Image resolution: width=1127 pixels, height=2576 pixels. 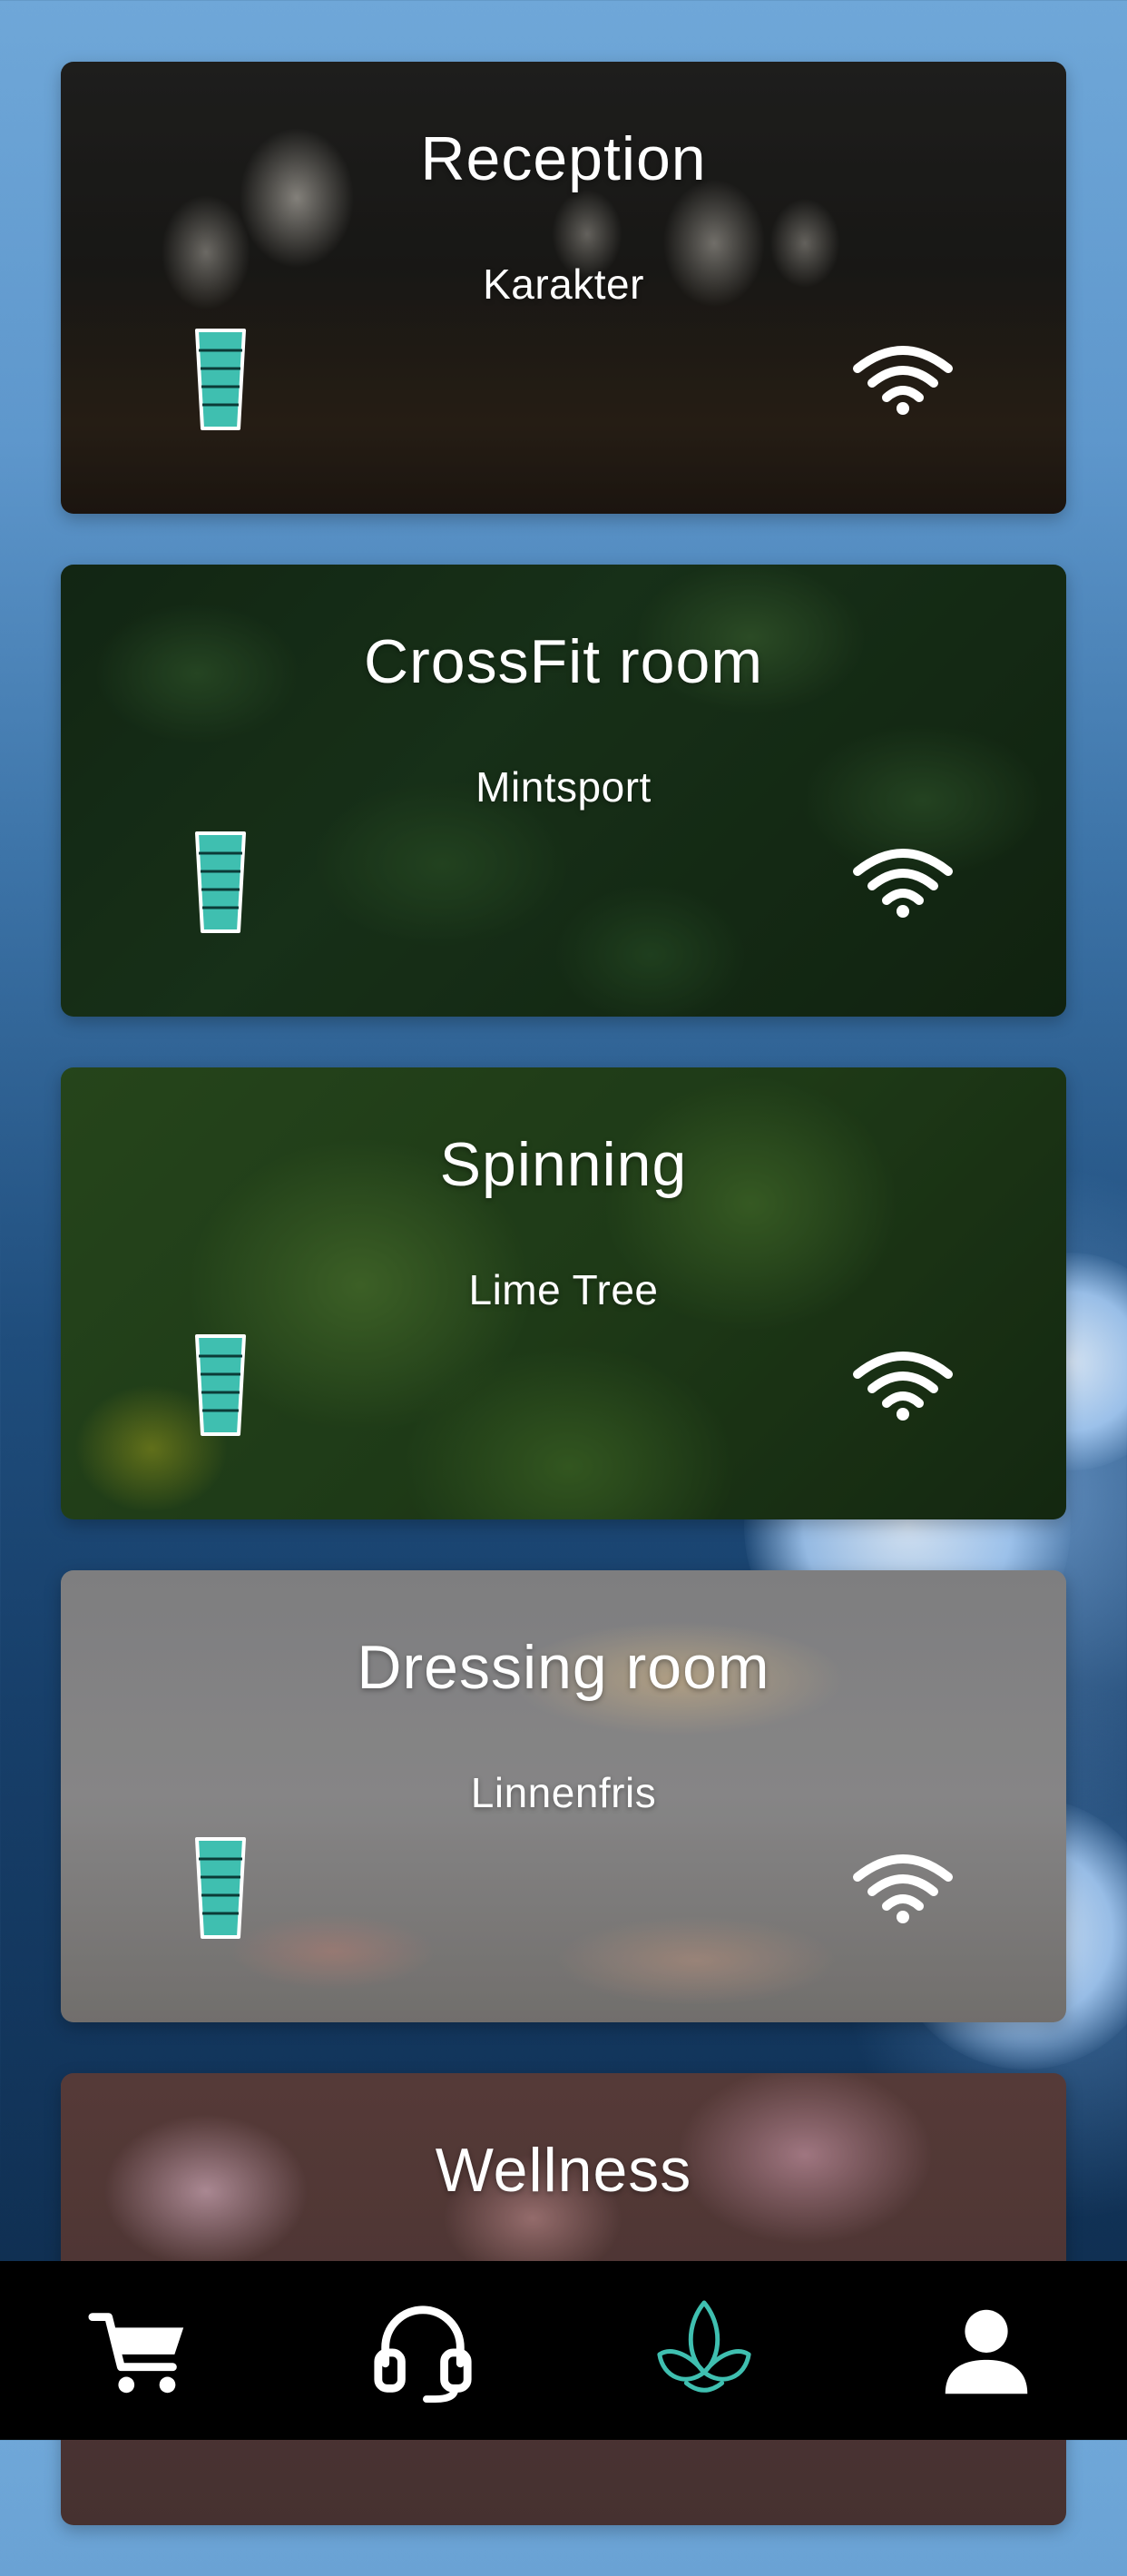 I want to click on room-title: Wellness, so click(x=563, y=2170).